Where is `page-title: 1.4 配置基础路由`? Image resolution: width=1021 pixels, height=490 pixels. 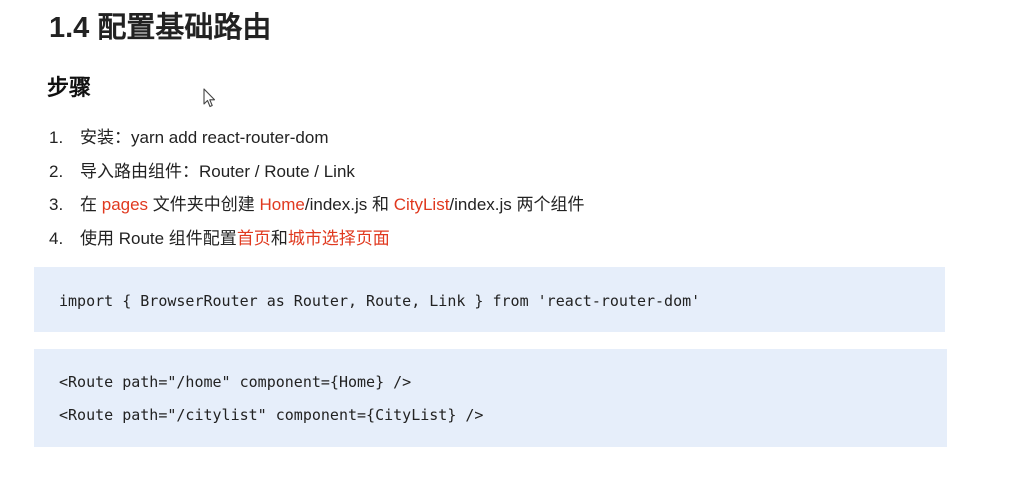
page-title: 1.4 配置基础路由 is located at coordinates (160, 28).